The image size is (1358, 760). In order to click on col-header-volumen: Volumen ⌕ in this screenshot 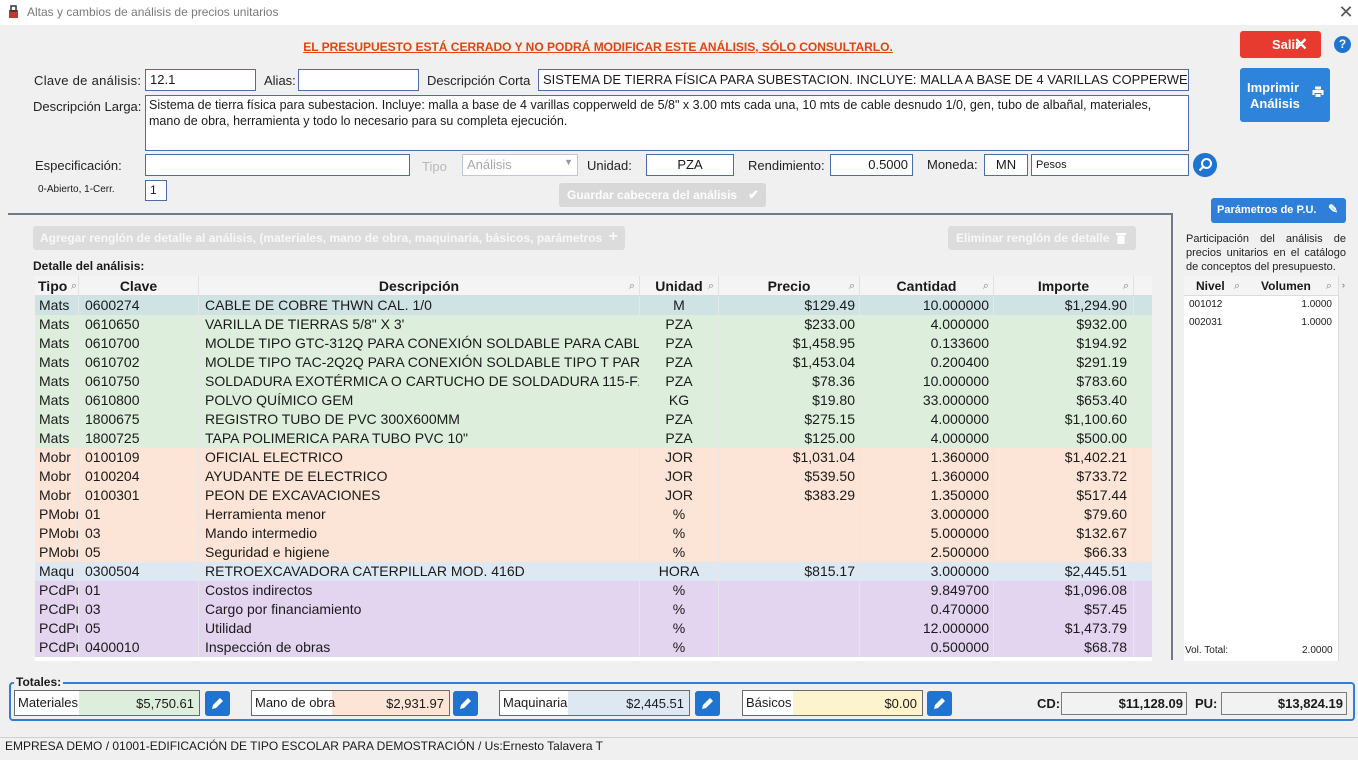, I will do `click(1292, 285)`.